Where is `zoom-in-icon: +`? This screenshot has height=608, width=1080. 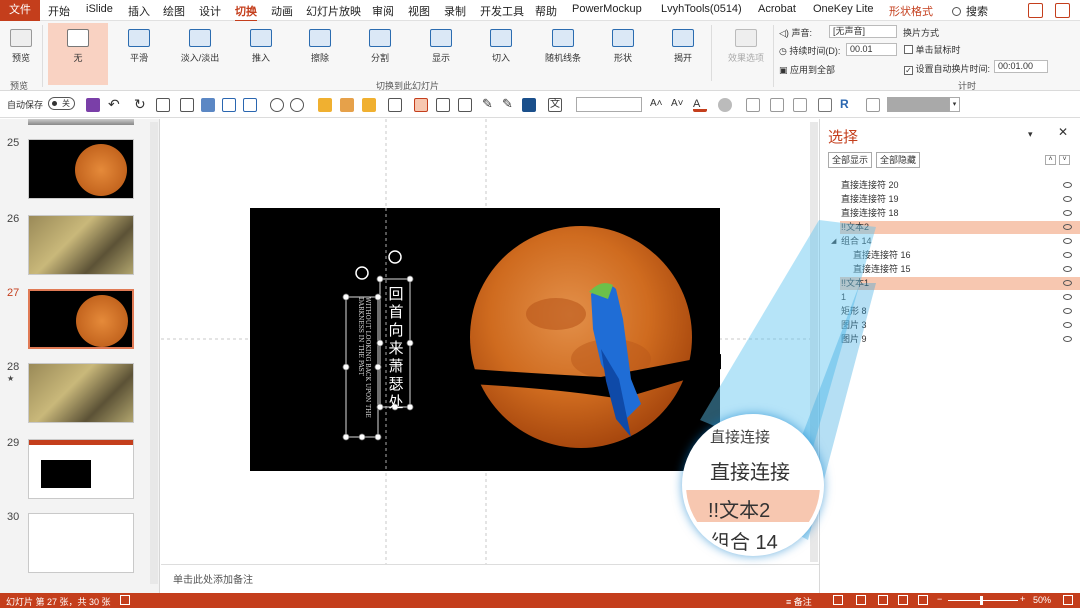 zoom-in-icon: + is located at coordinates (1022, 599).